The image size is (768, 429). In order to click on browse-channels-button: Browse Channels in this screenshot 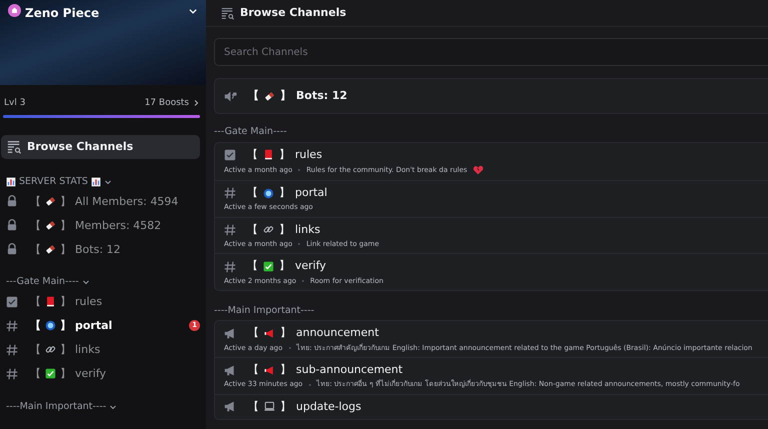, I will do `click(100, 146)`.